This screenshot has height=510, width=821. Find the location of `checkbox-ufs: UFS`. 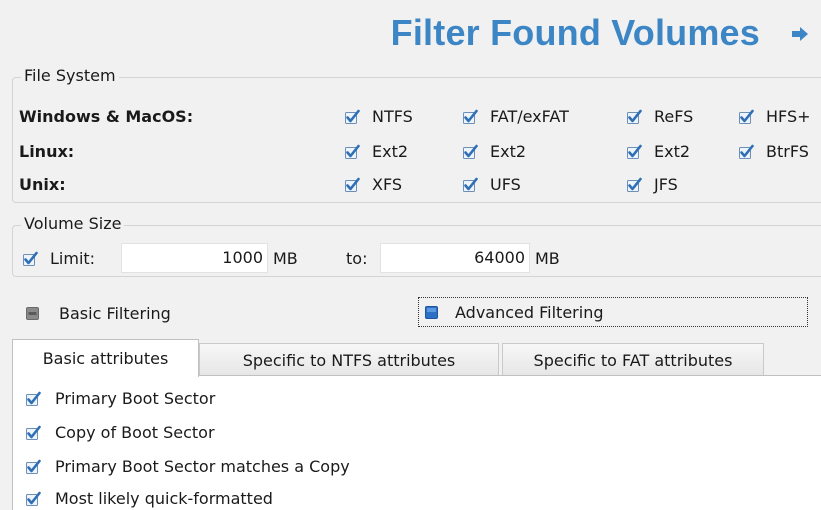

checkbox-ufs: UFS is located at coordinates (491, 184).